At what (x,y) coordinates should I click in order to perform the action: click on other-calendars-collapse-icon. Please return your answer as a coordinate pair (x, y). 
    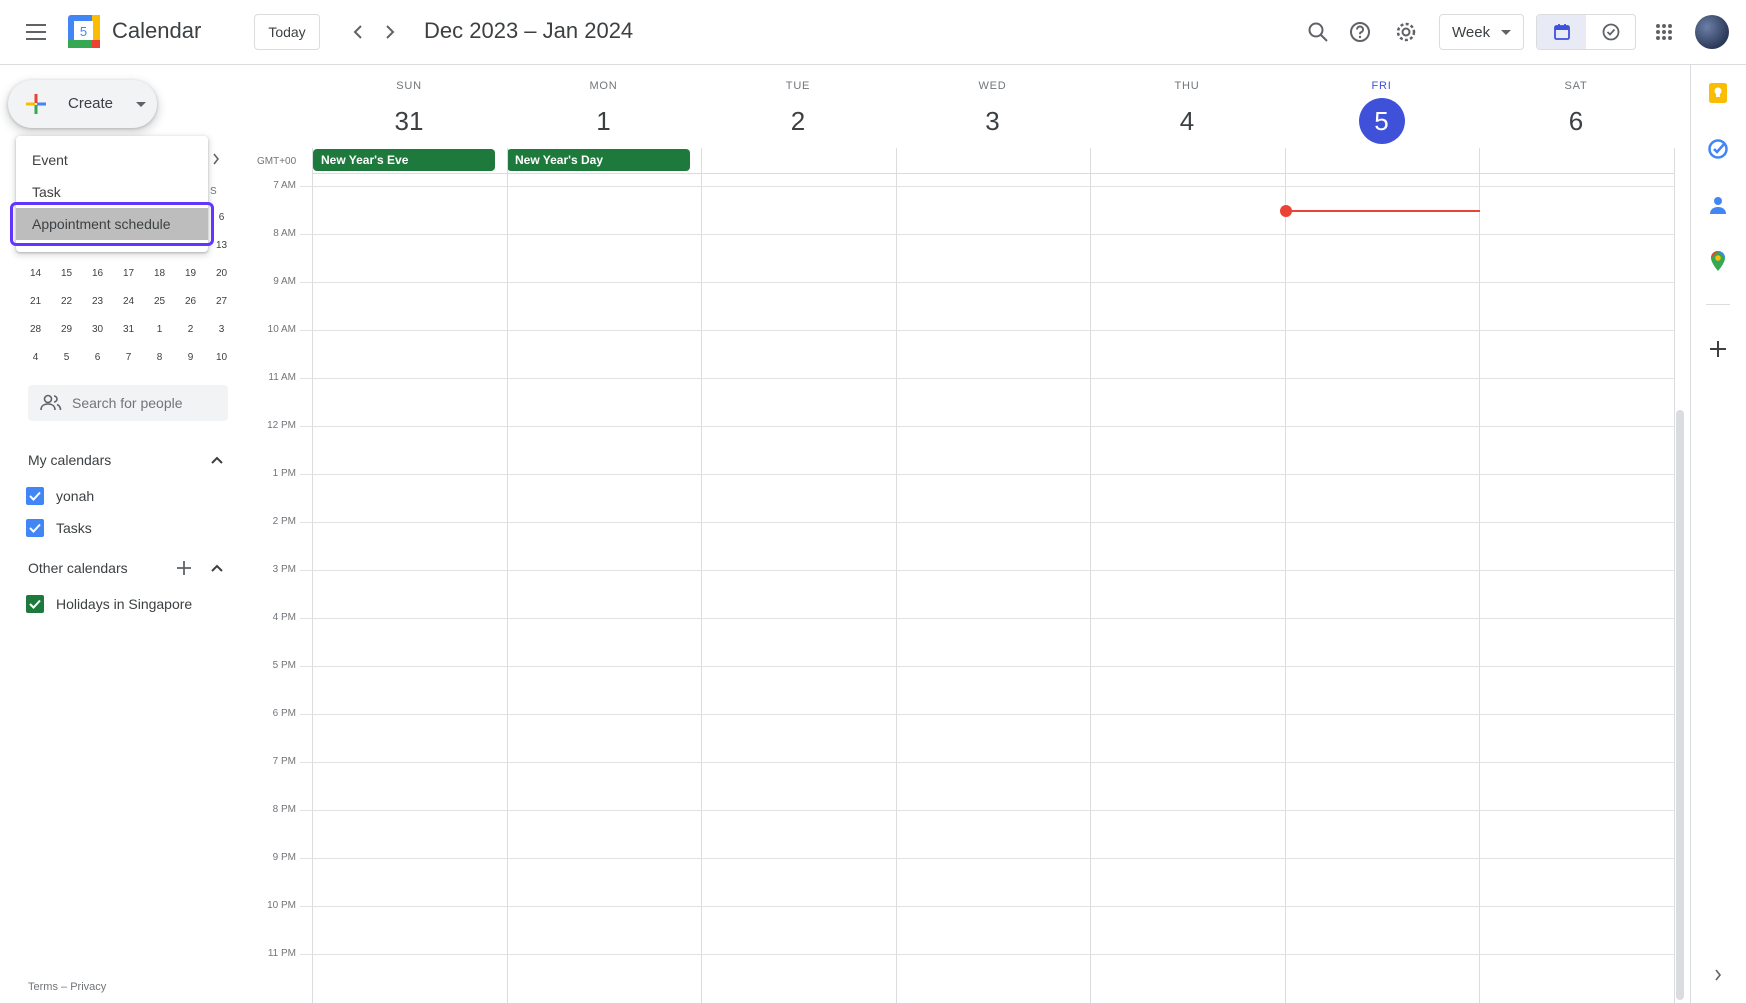
    Looking at the image, I should click on (217, 568).